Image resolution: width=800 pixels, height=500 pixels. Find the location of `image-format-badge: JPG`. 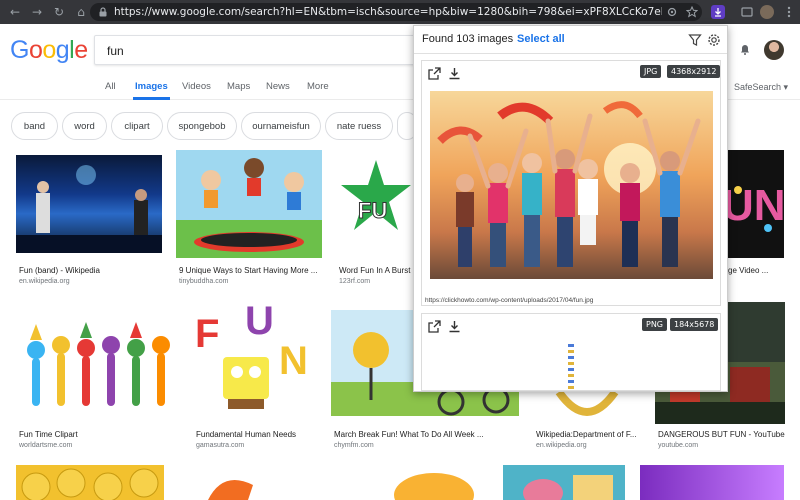

image-format-badge: JPG is located at coordinates (651, 71).